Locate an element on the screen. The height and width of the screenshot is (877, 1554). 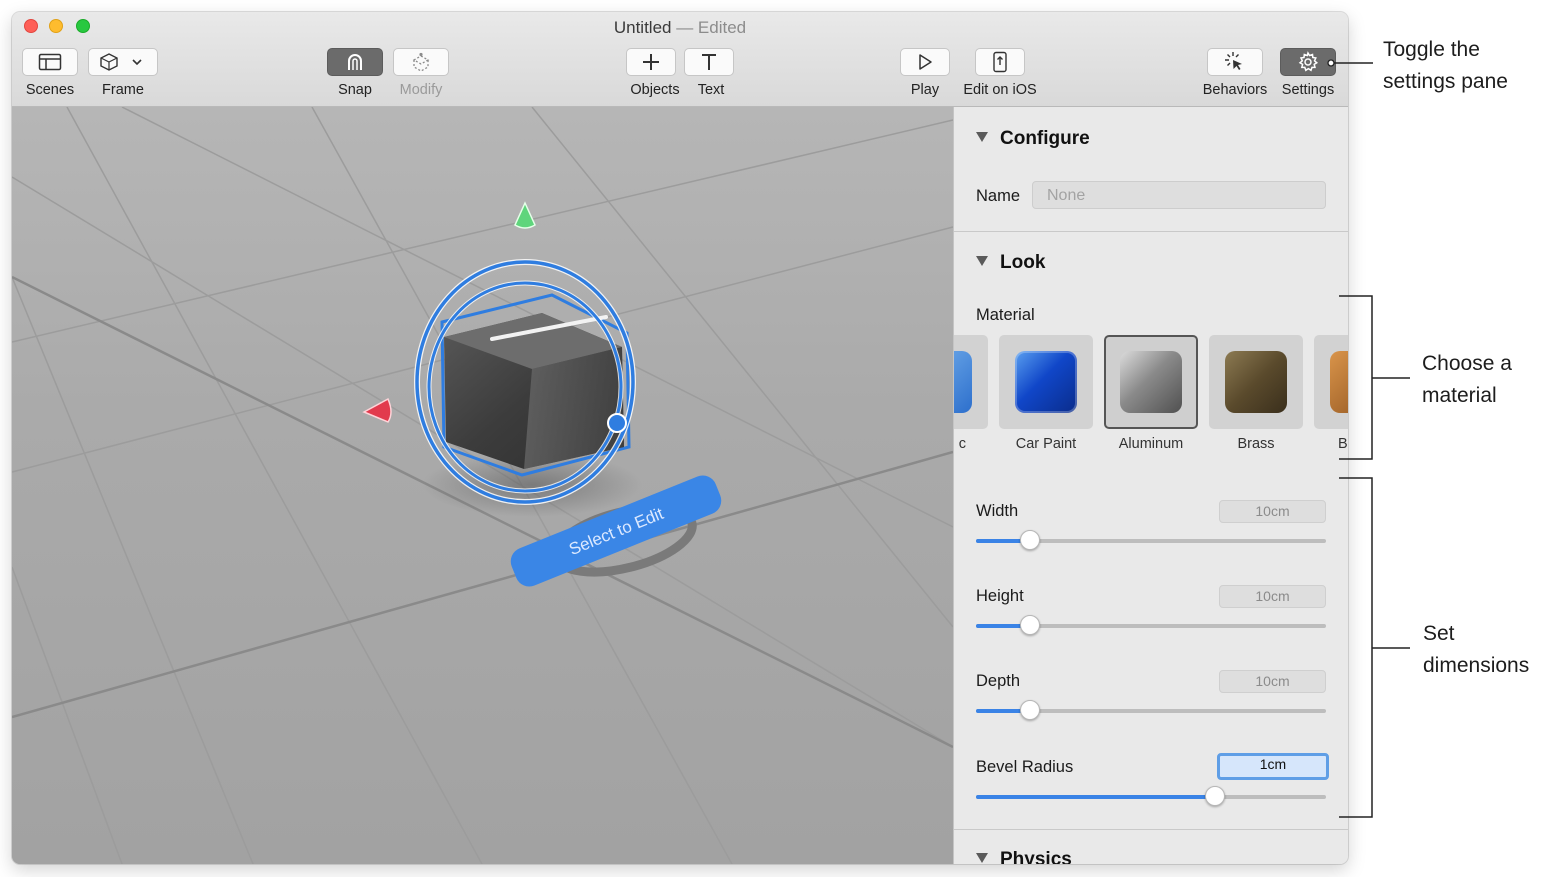
settings-callout: Toggle the settings pane is located at coordinates (1445, 66).